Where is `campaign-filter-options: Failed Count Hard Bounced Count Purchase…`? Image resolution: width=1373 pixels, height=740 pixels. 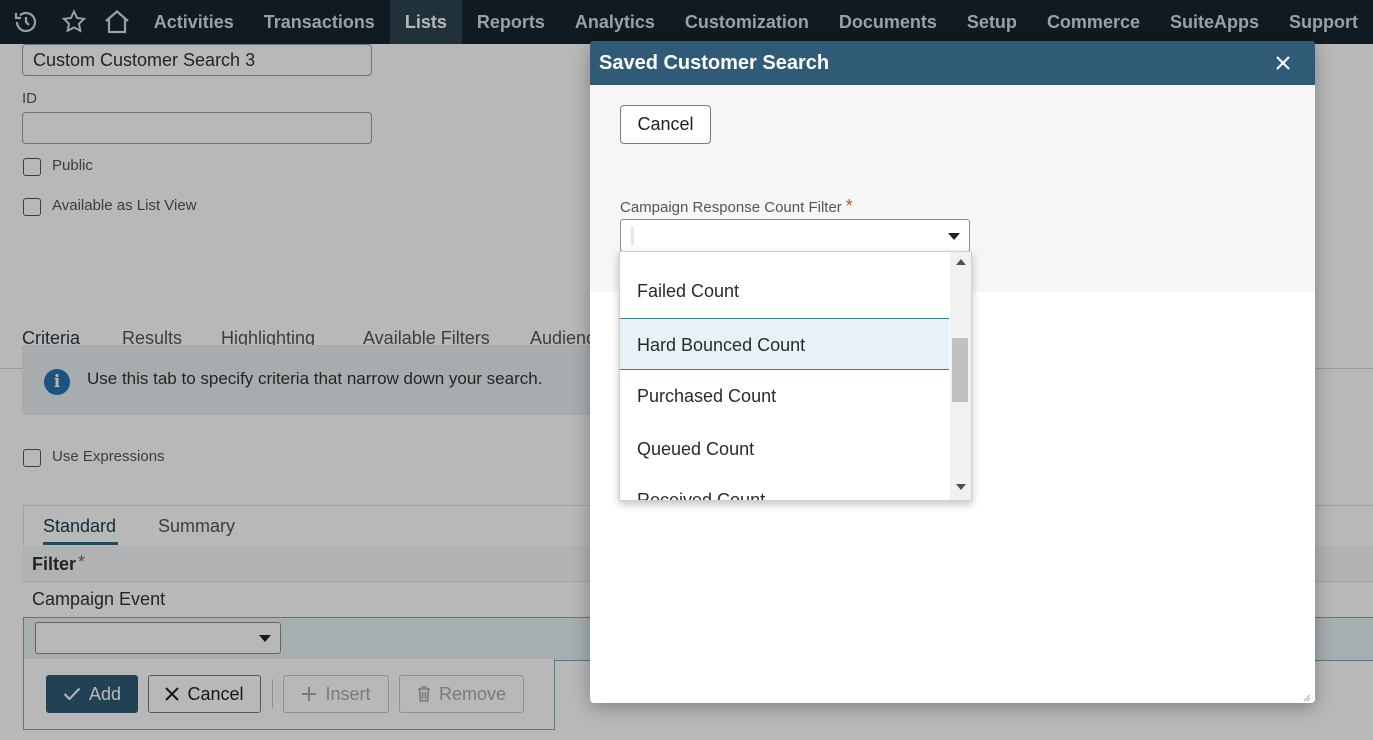
campaign-filter-options: Failed Count Hard Bounced Count Purchase… is located at coordinates (795, 376).